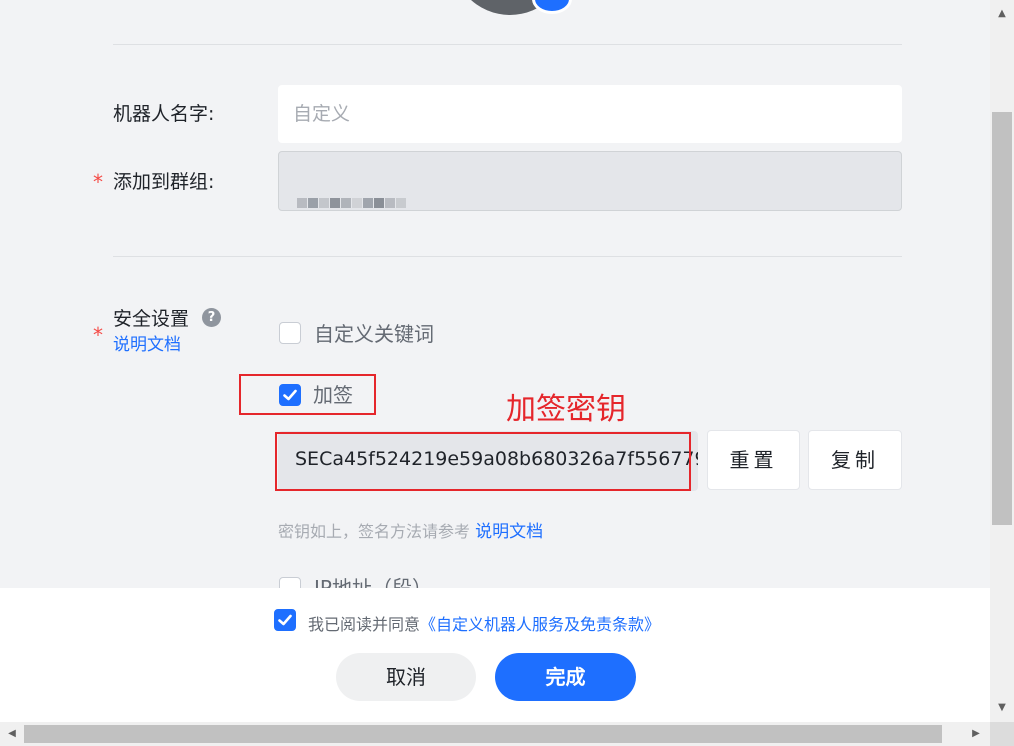 The height and width of the screenshot is (746, 1014). I want to click on cancel-button: 取消, so click(406, 677).